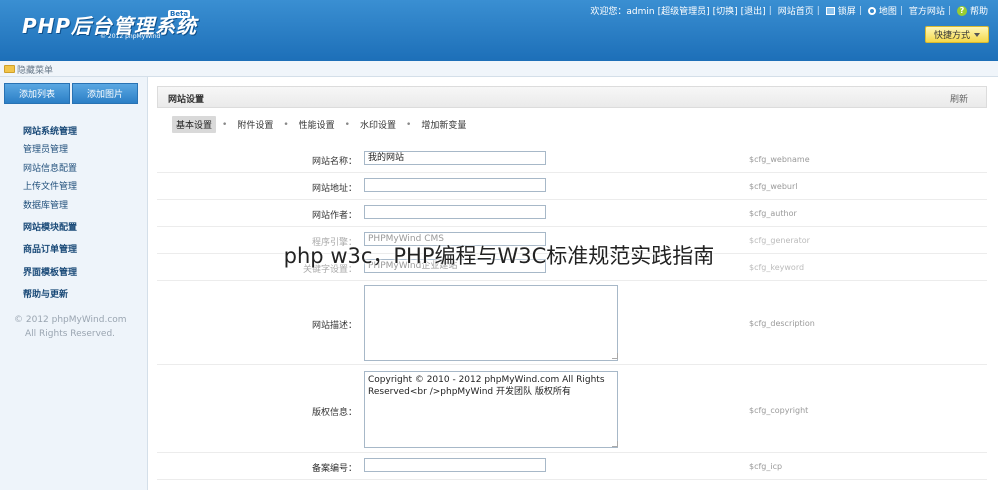 The width and height of the screenshot is (998, 490). Describe the element at coordinates (499, 256) in the screenshot. I see `overlay-caption: php w3c，PHP编程与W3C标准规范实践指南` at that location.